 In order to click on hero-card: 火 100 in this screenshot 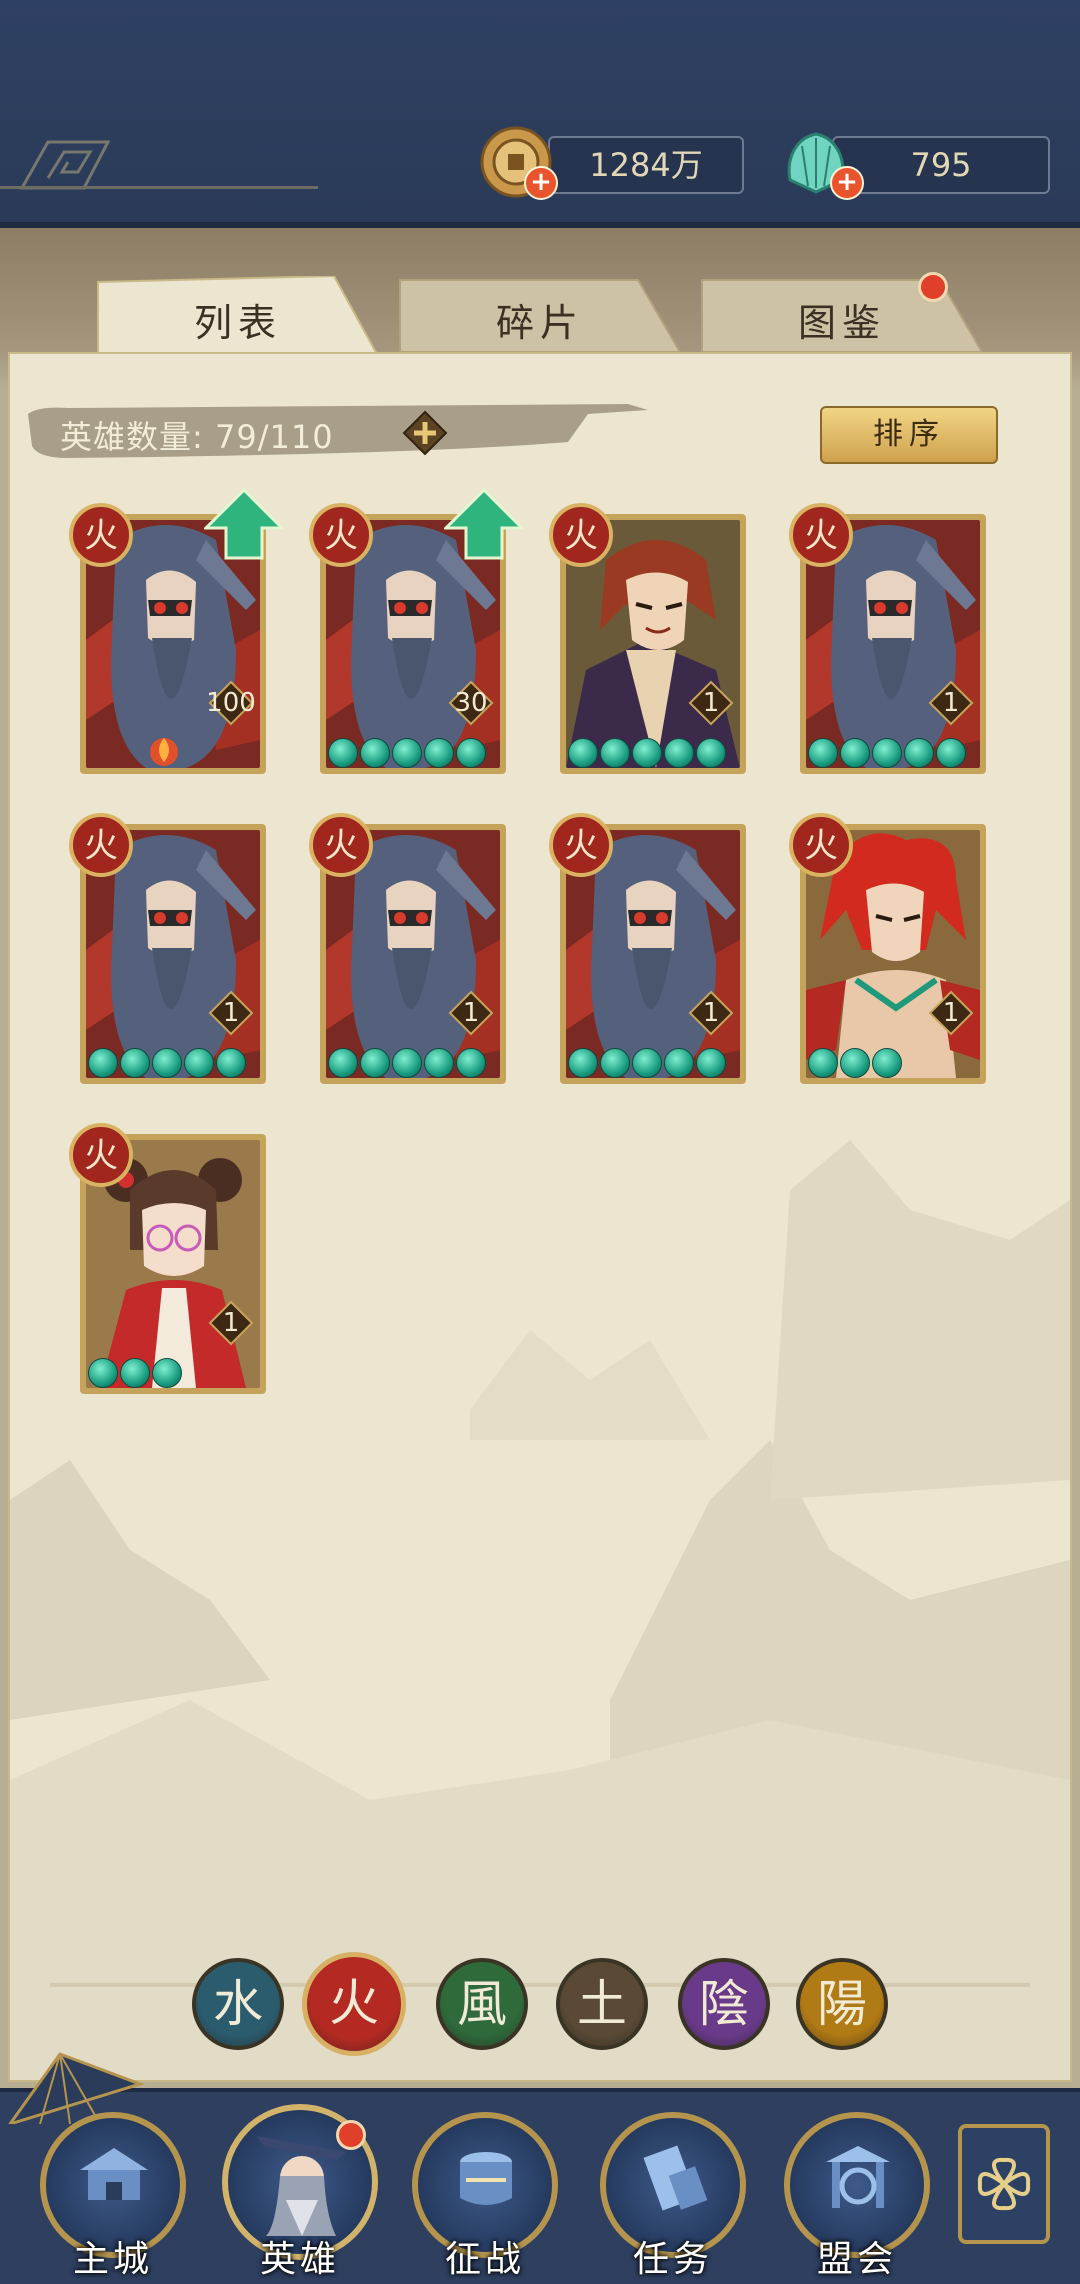, I will do `click(176, 631)`.